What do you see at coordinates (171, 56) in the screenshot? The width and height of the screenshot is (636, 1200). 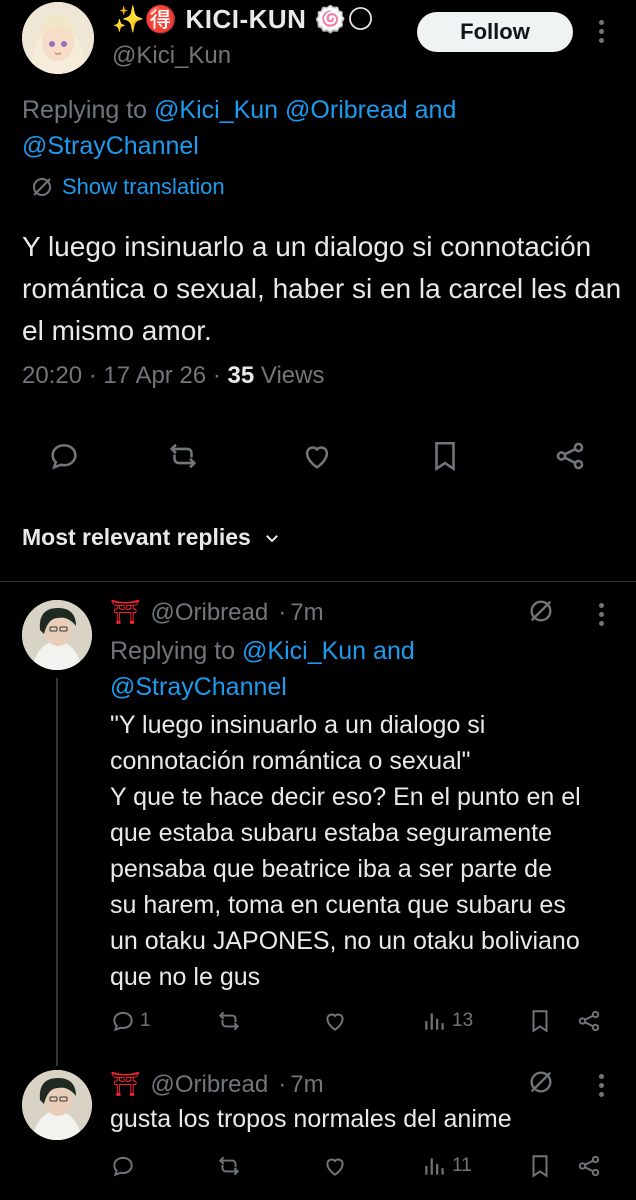 I see `author-handle: @Kici_Kun` at bounding box center [171, 56].